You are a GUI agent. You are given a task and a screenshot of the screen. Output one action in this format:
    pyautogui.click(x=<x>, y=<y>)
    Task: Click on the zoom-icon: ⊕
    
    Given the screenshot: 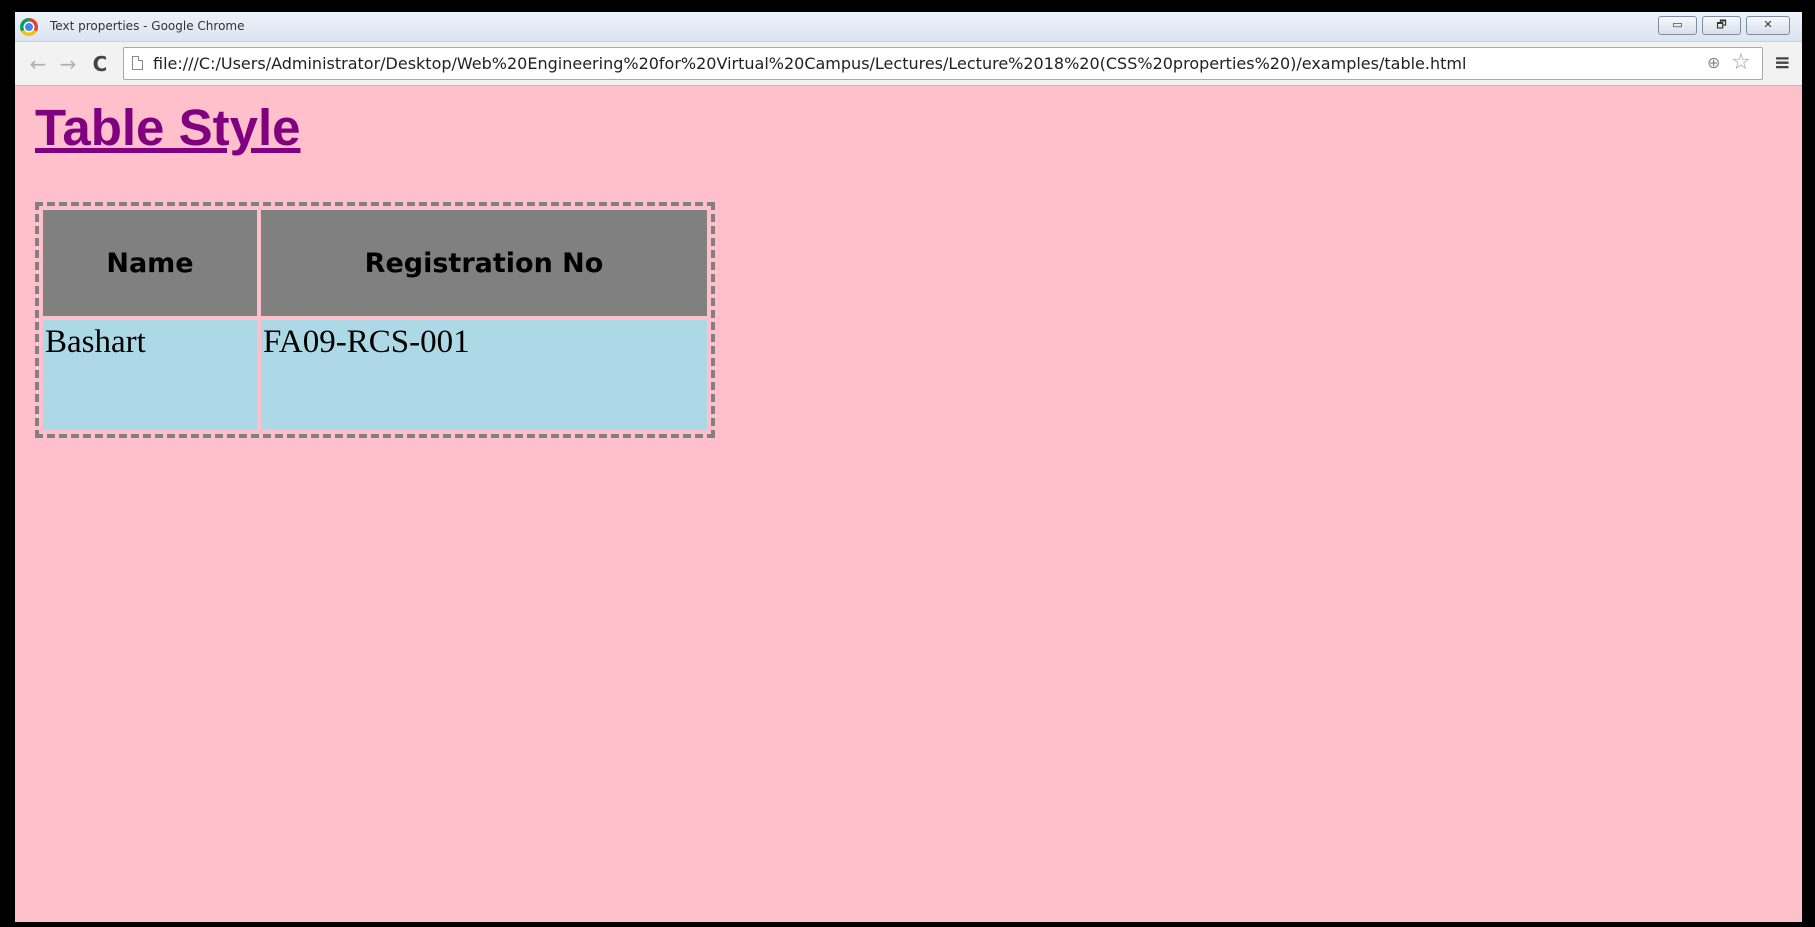 What is the action you would take?
    pyautogui.click(x=1713, y=62)
    